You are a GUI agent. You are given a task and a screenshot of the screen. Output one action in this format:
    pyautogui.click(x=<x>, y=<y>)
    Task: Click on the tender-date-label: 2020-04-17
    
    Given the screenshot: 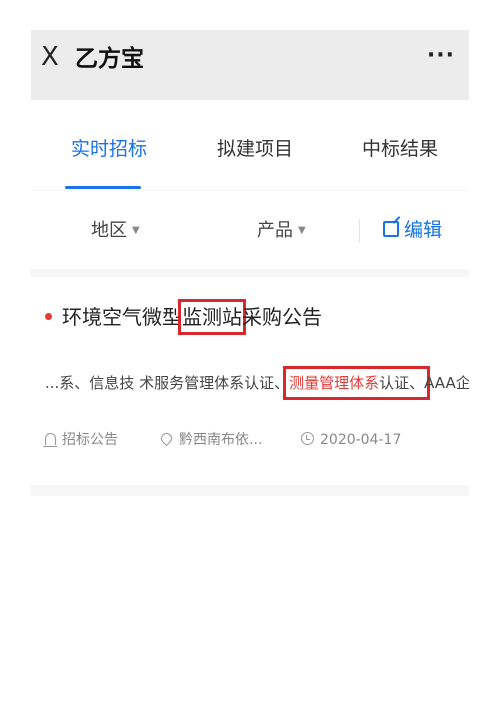 What is the action you would take?
    pyautogui.click(x=361, y=440)
    